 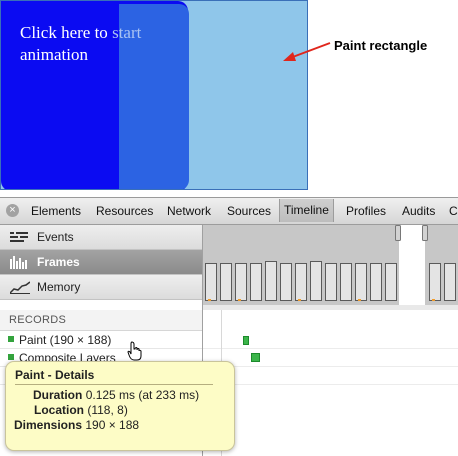 What do you see at coordinates (306, 210) in the screenshot?
I see `tab-timeline: Timeline` at bounding box center [306, 210].